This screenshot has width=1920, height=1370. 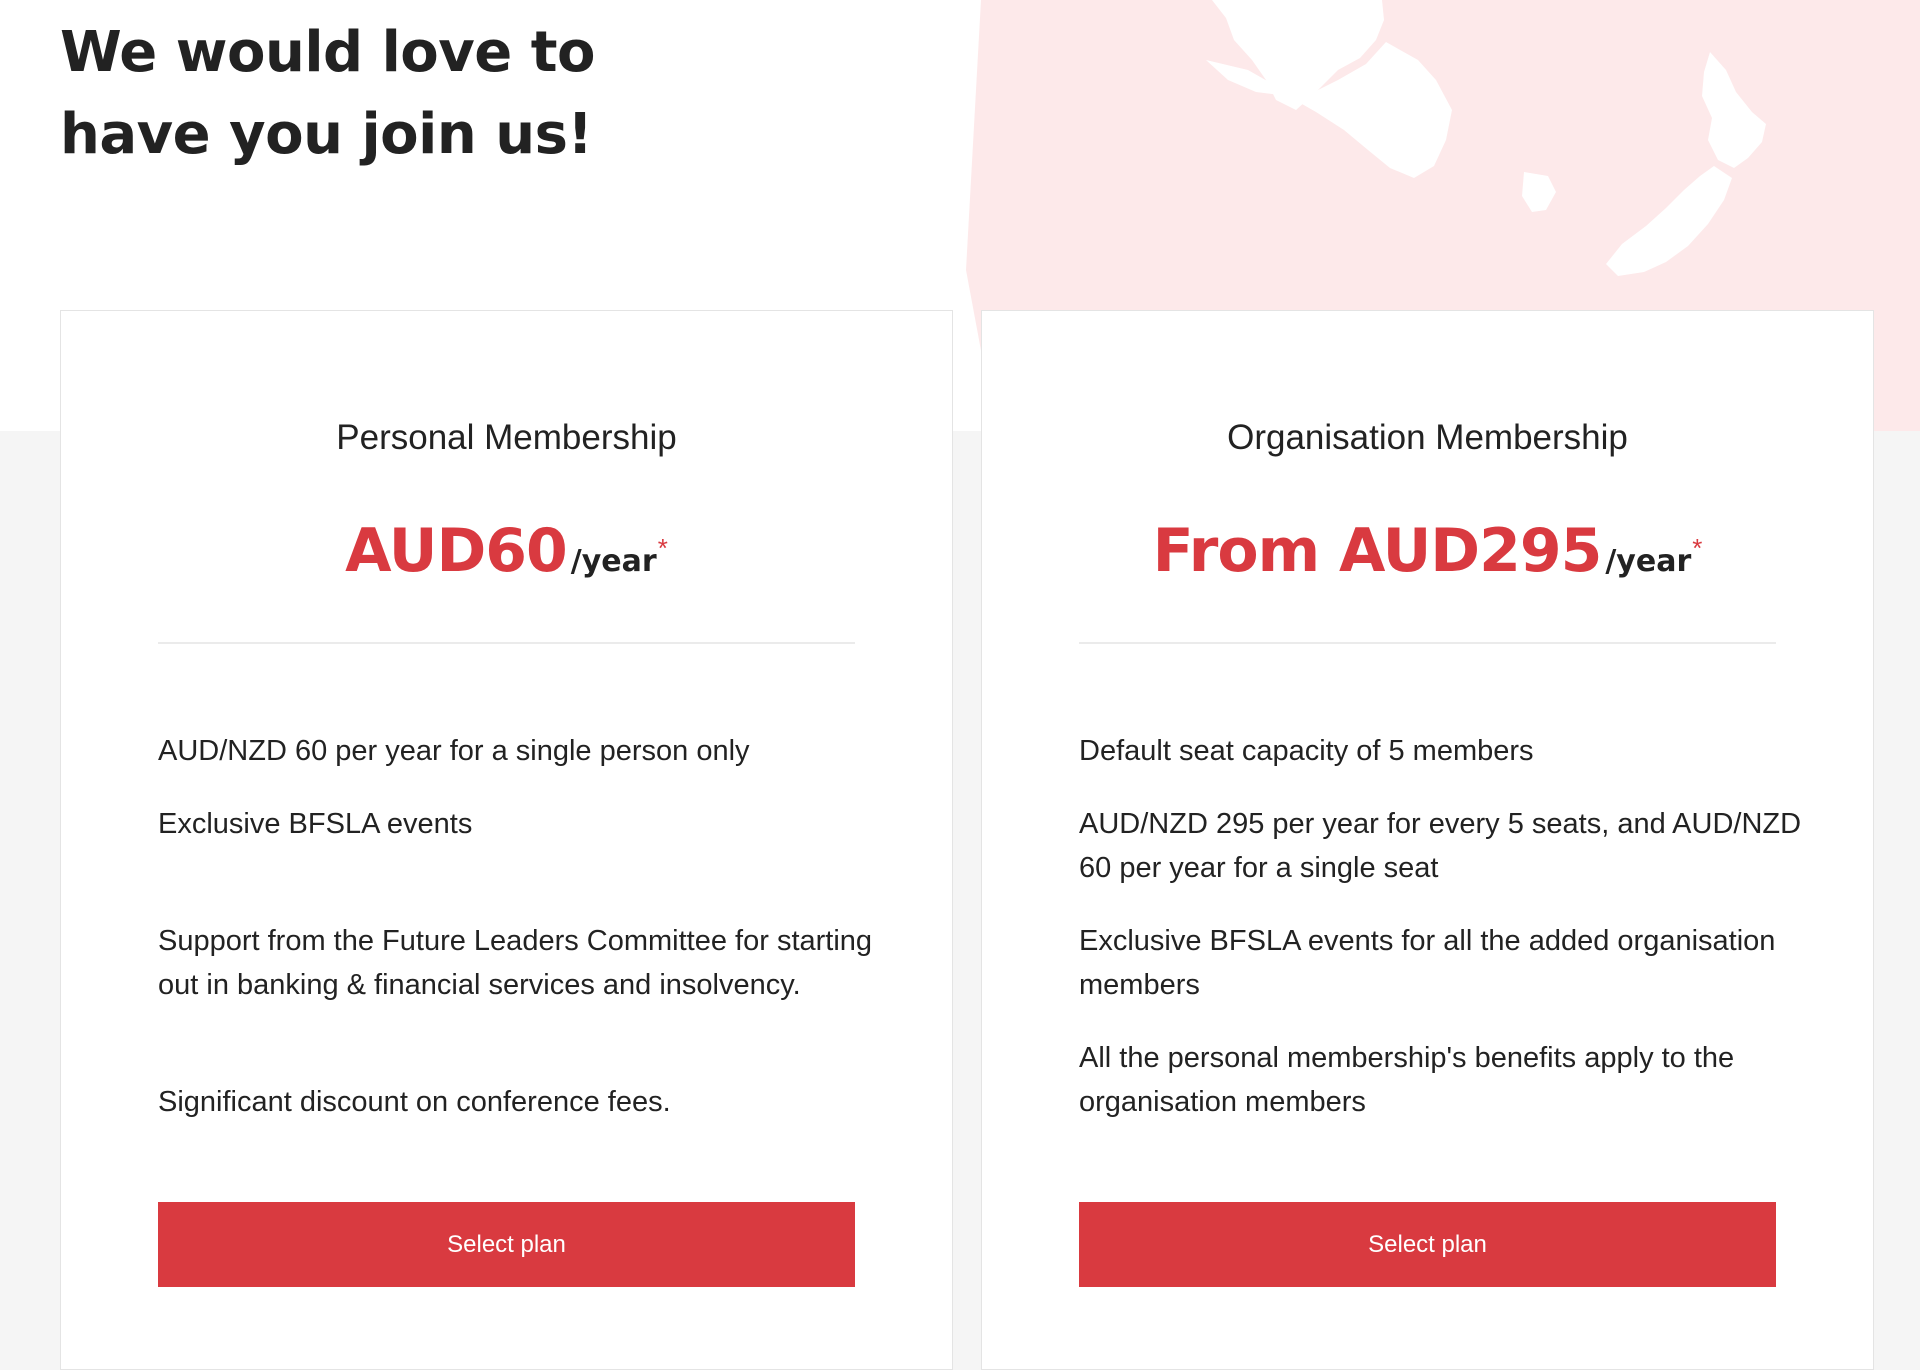 I want to click on feature-item: Significant discount on conference fees., so click(x=414, y=1102).